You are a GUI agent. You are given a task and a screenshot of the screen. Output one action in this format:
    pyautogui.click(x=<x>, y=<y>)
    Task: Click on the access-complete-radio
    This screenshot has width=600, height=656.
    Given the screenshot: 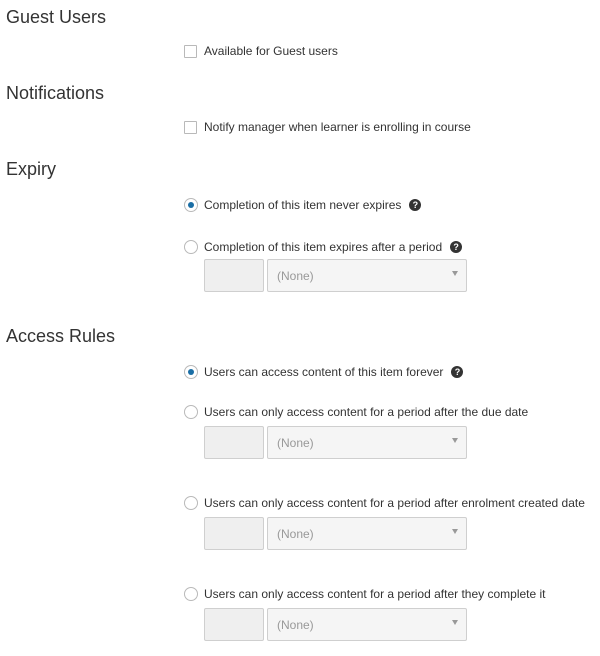 What is the action you would take?
    pyautogui.click(x=191, y=594)
    